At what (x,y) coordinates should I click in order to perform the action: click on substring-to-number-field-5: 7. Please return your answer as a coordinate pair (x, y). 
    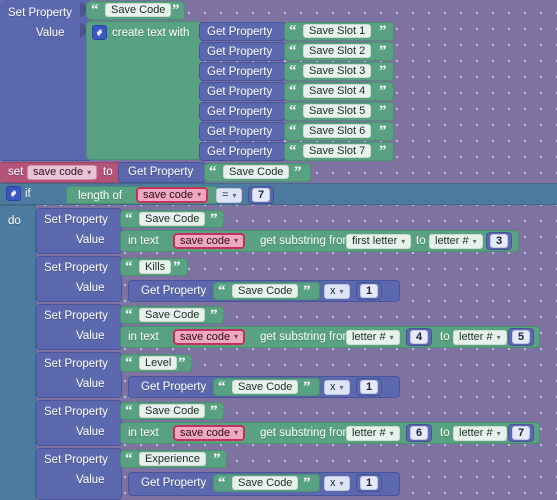
    Looking at the image, I should click on (521, 433).